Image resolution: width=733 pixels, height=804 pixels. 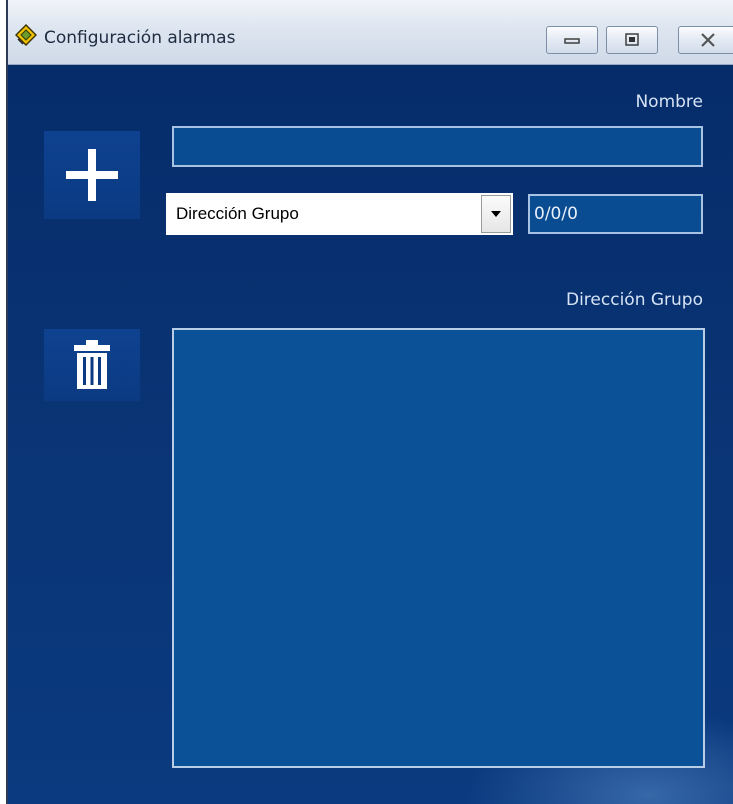 I want to click on title-bar: Configuración alarmas, so click(x=370, y=32).